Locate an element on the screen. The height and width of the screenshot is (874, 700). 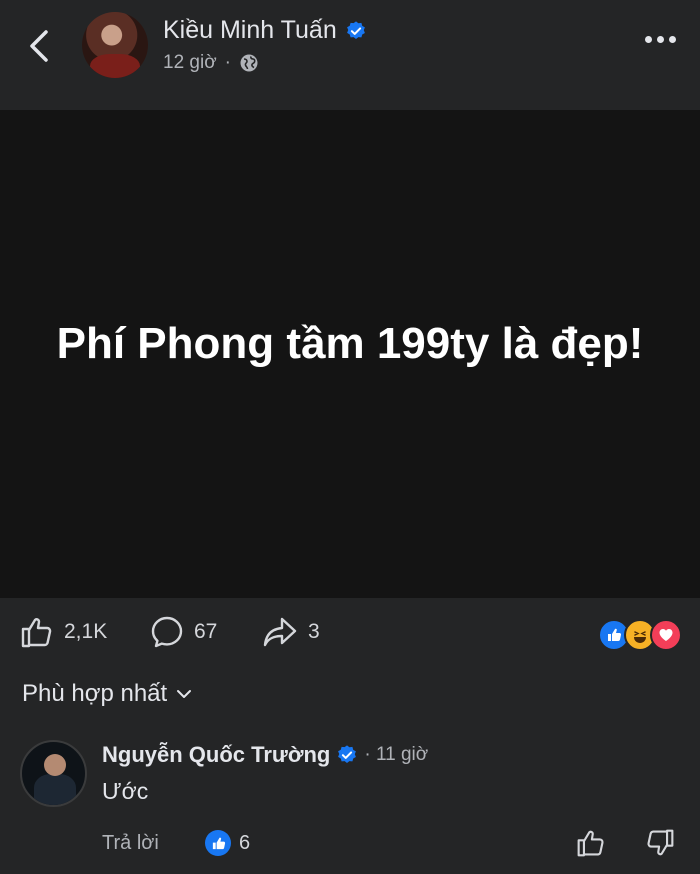
back-chevron-icon is located at coordinates (40, 46).